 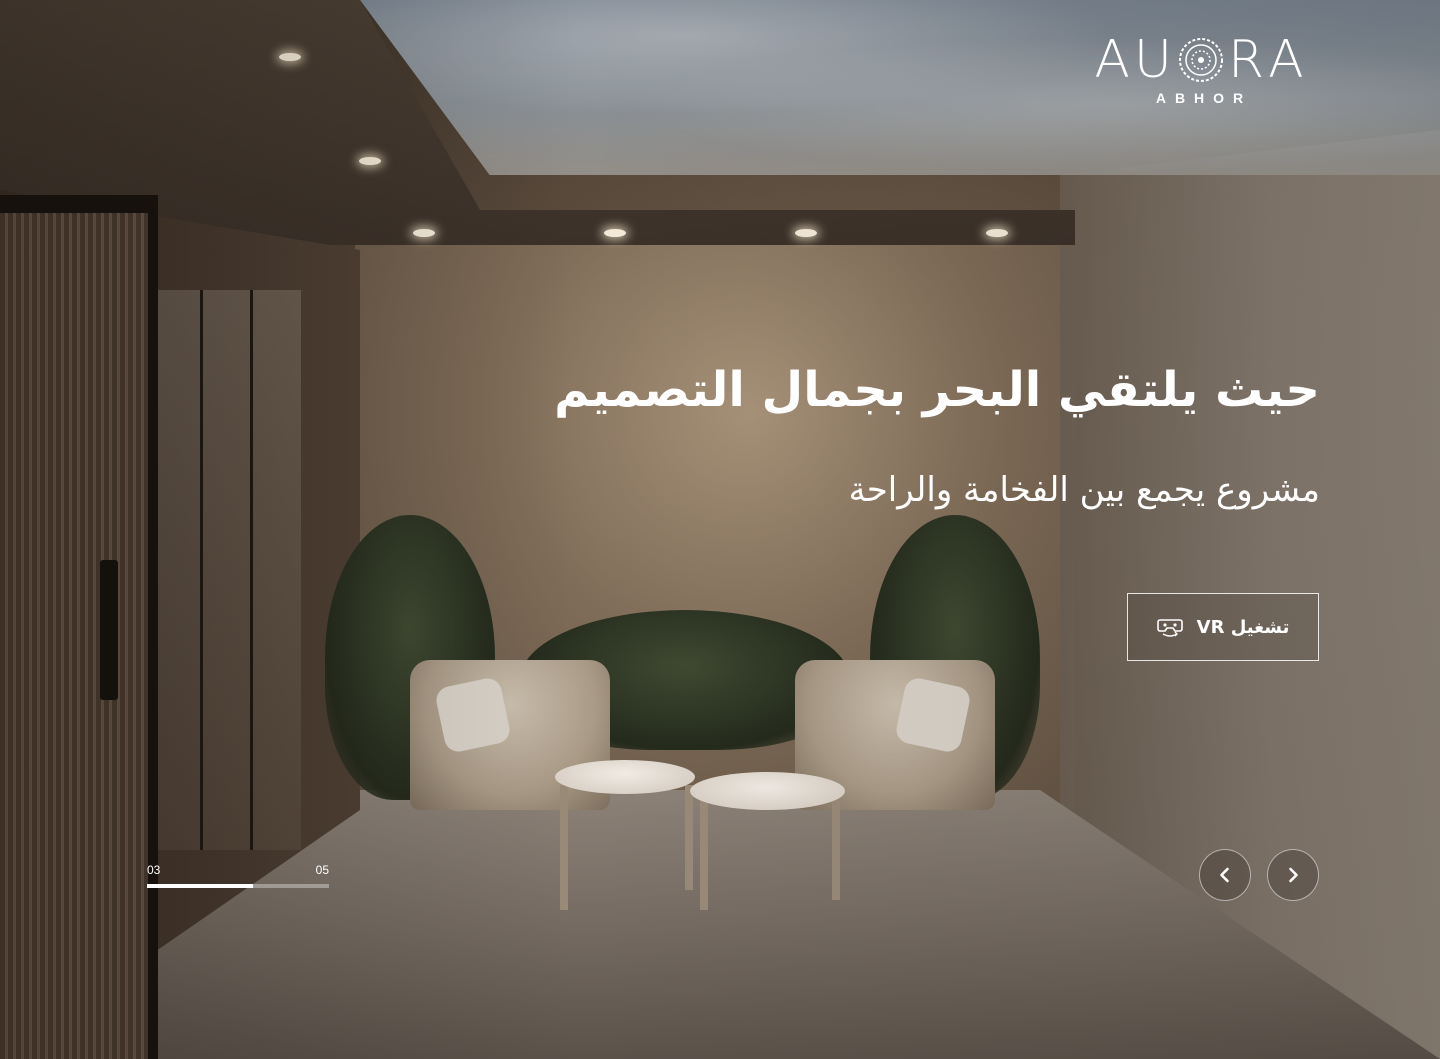 I want to click on slide-progress-fill, so click(x=200, y=886).